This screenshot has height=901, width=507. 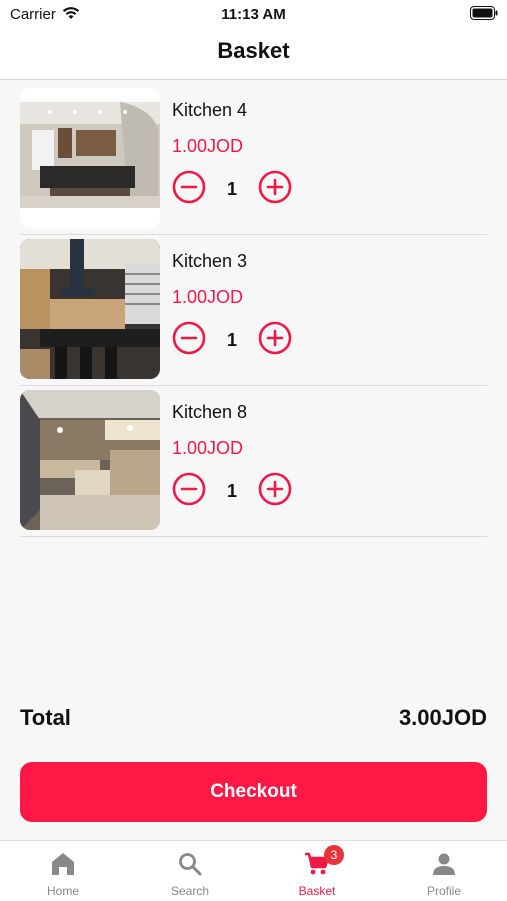 I want to click on page-title: Basket, so click(x=253, y=50).